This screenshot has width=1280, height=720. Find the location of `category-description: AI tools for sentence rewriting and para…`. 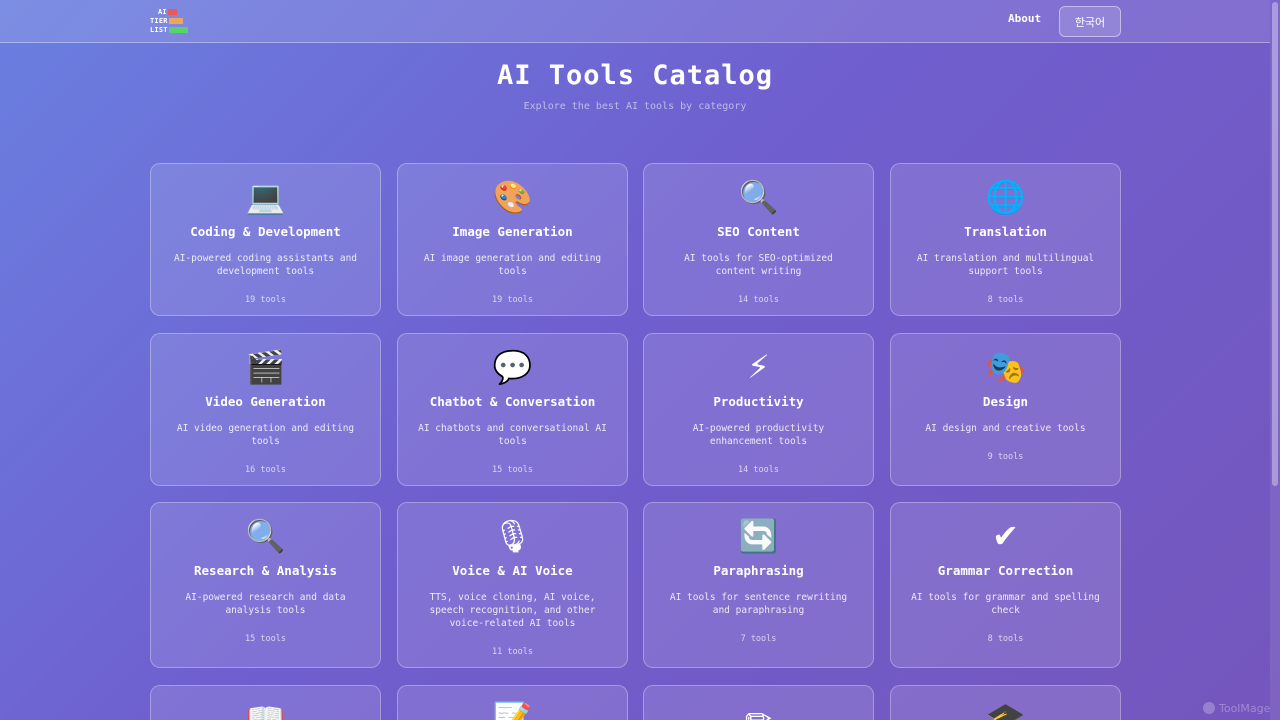

category-description: AI tools for sentence rewriting and para… is located at coordinates (758, 604).